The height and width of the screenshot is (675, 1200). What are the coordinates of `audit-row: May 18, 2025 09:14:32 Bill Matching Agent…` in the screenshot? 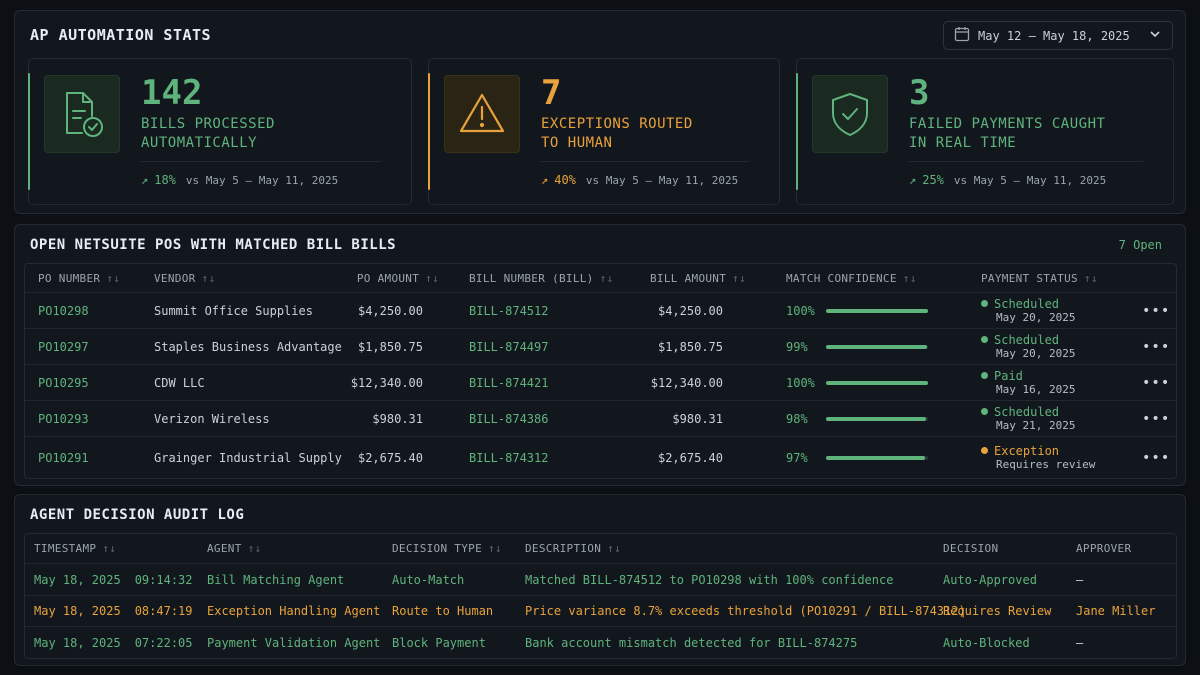 It's located at (600, 580).